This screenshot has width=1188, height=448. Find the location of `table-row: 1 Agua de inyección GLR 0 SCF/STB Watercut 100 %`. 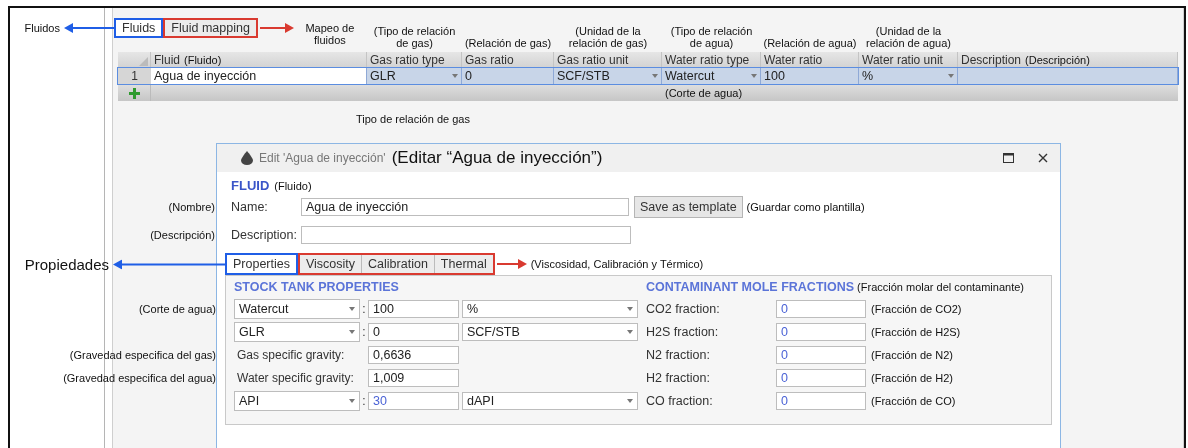

table-row: 1 Agua de inyección GLR 0 SCF/STB Watercut 100 % is located at coordinates (648, 76).